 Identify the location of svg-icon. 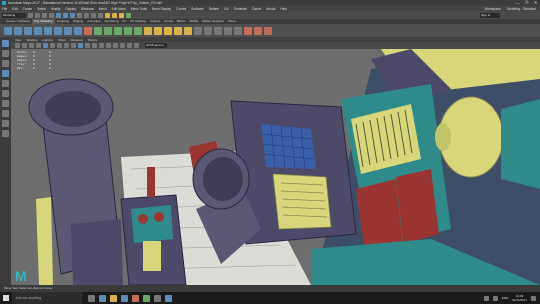
(88, 30).